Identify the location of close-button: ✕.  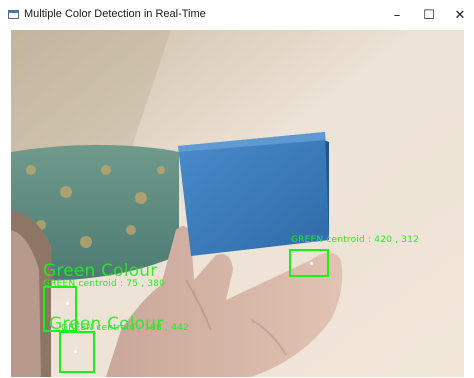
(459, 15).